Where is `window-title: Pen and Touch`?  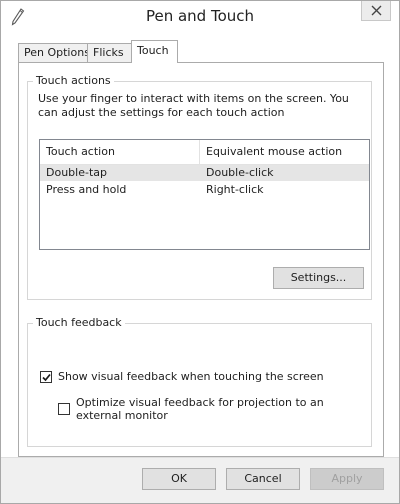
window-title: Pen and Touch is located at coordinates (200, 16).